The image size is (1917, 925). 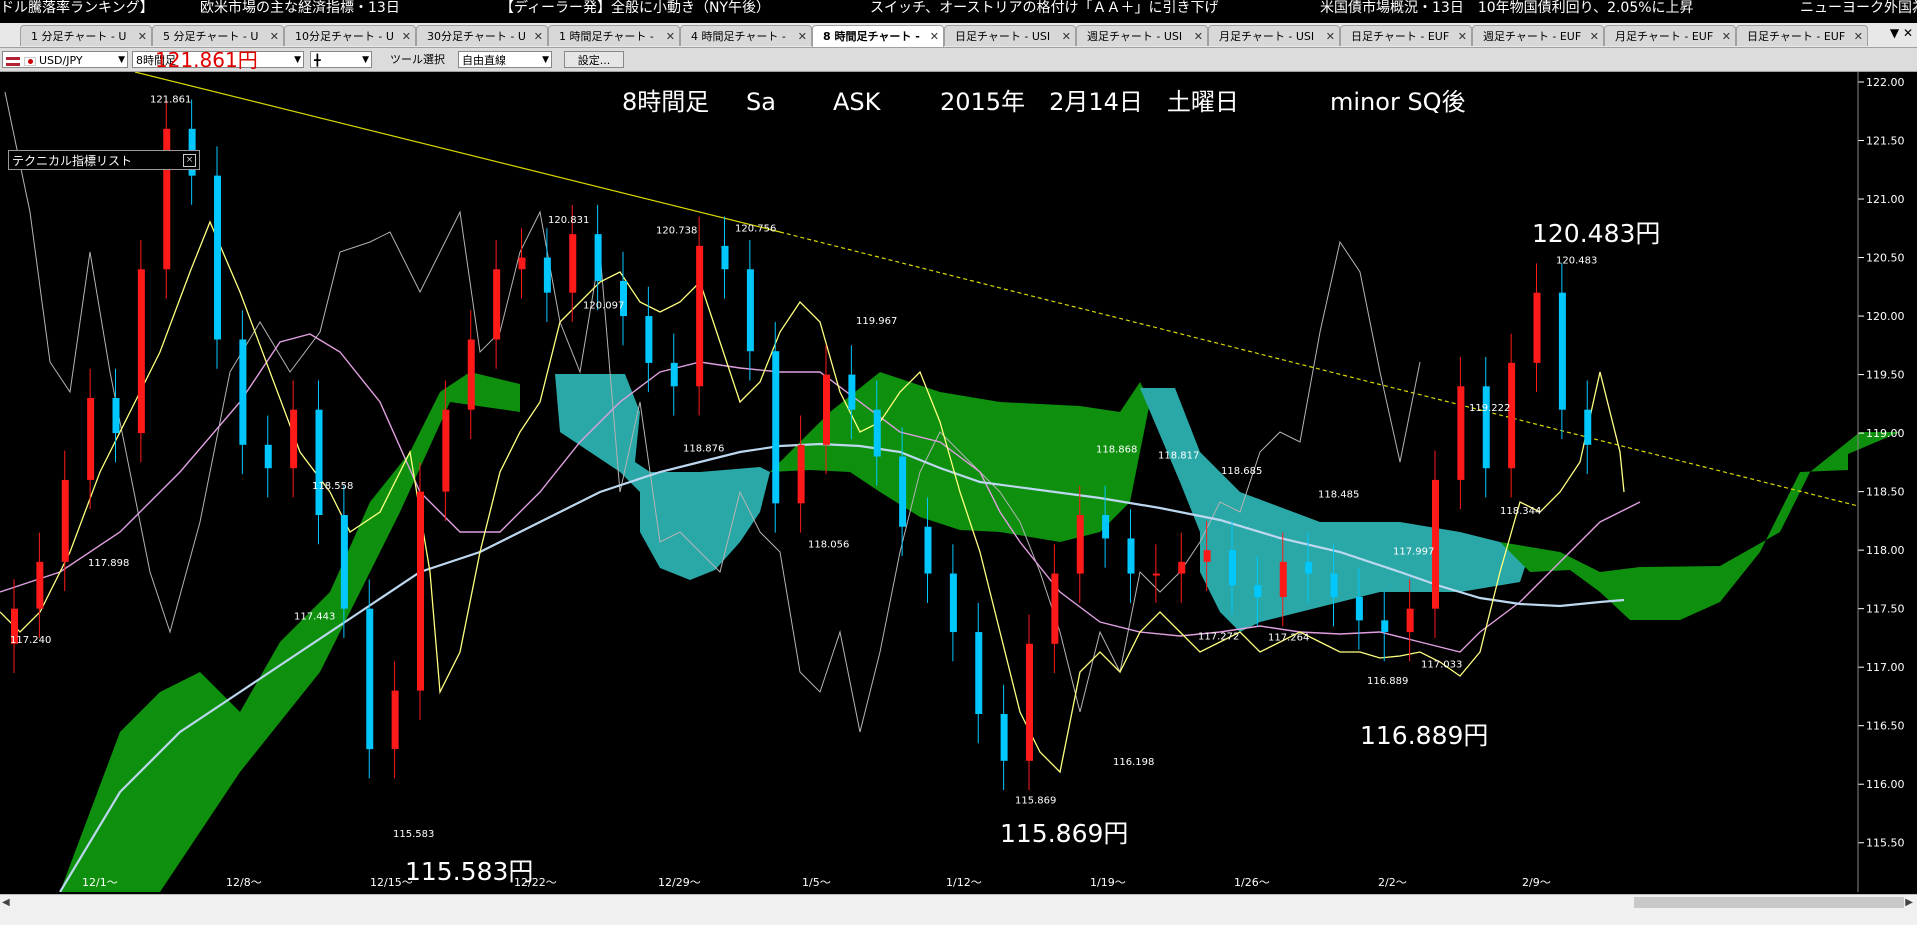 What do you see at coordinates (65, 59) in the screenshot?
I see `currency-pair-select: USD/JPY ▼` at bounding box center [65, 59].